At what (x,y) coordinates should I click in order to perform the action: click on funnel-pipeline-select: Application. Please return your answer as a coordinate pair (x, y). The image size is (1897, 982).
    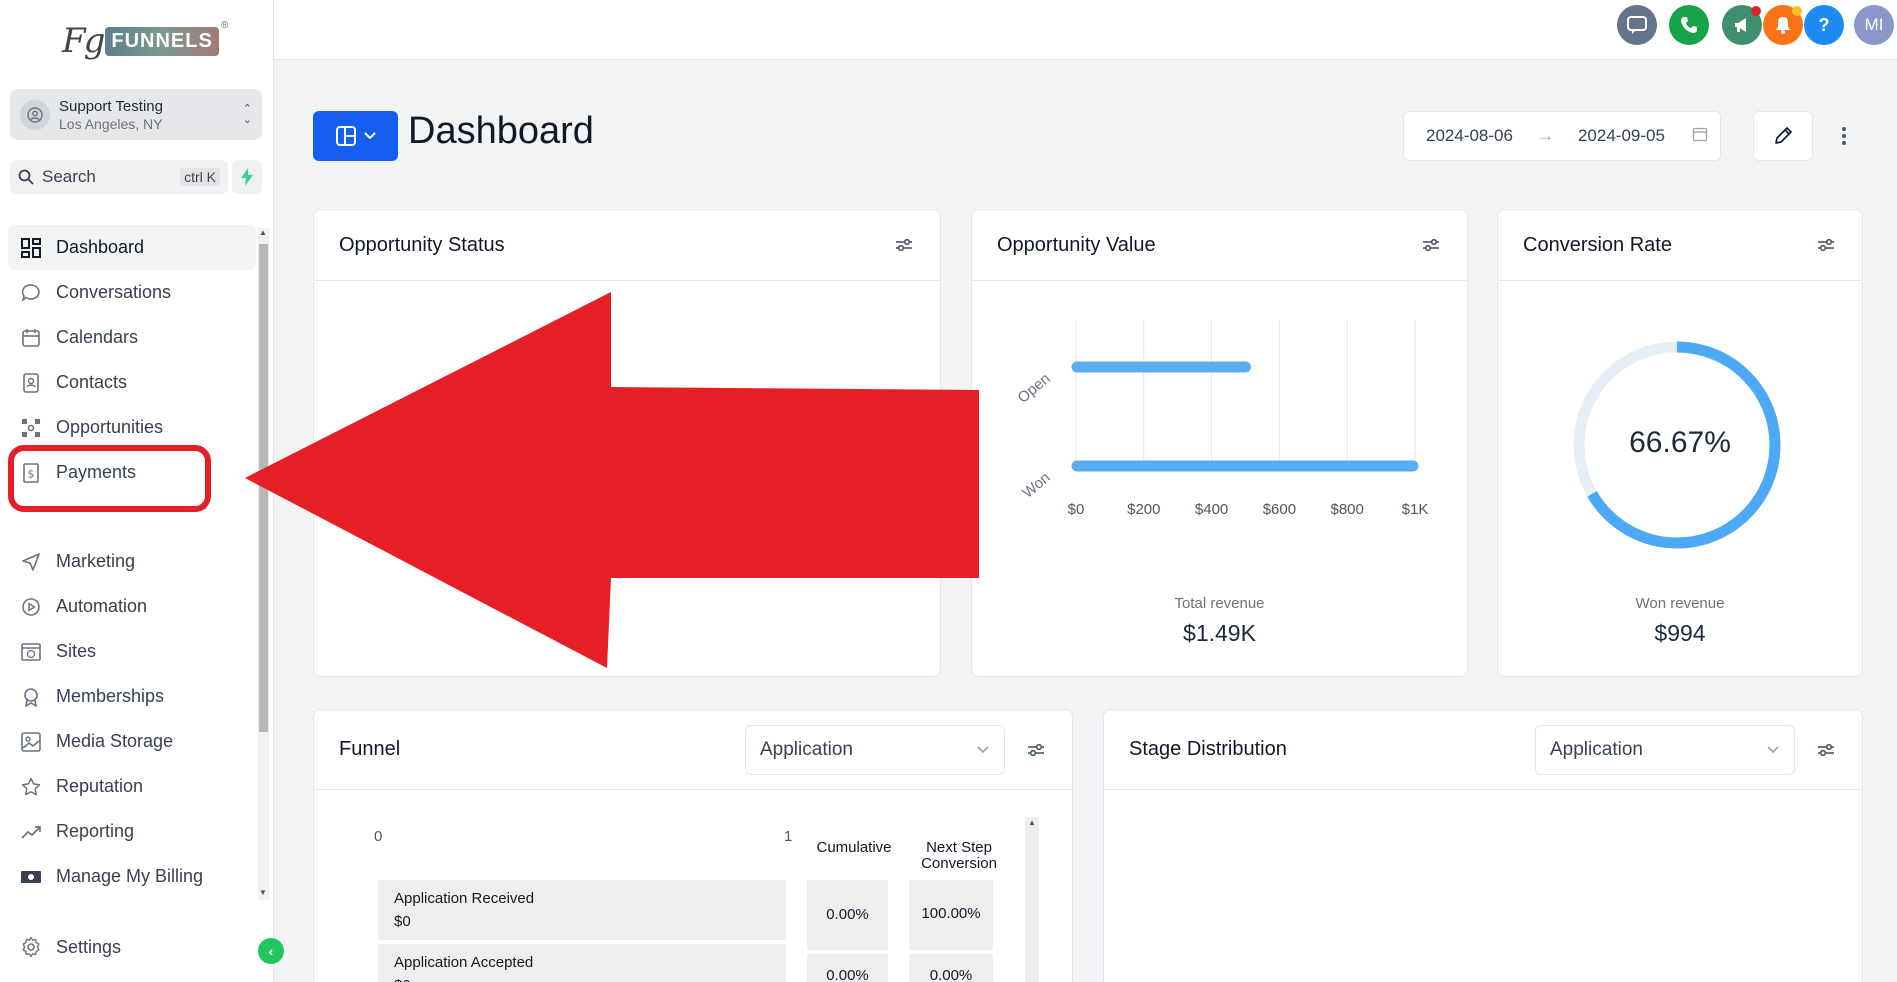
    Looking at the image, I should click on (875, 749).